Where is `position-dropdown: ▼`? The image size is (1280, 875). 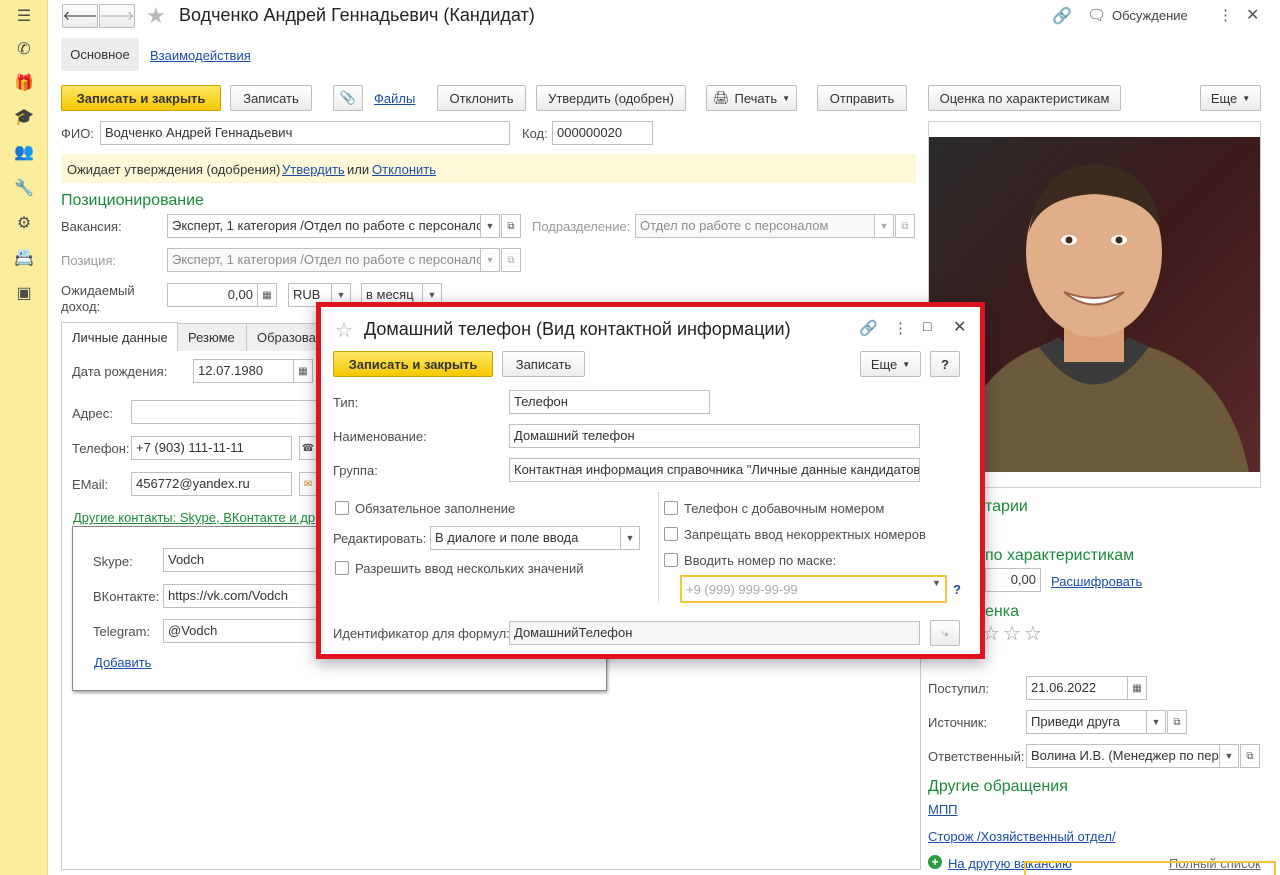
position-dropdown: ▼ is located at coordinates (490, 260).